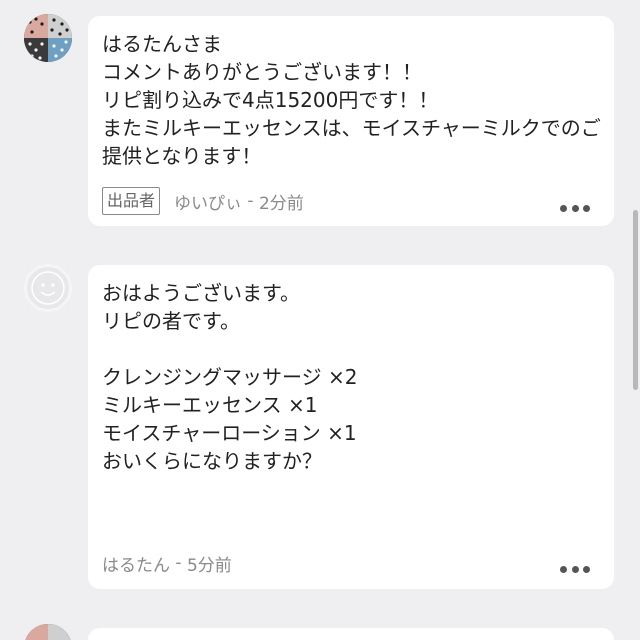 This screenshot has width=640, height=640. Describe the element at coordinates (208, 201) in the screenshot. I see `comment-author: ゆいぴぃ` at that location.